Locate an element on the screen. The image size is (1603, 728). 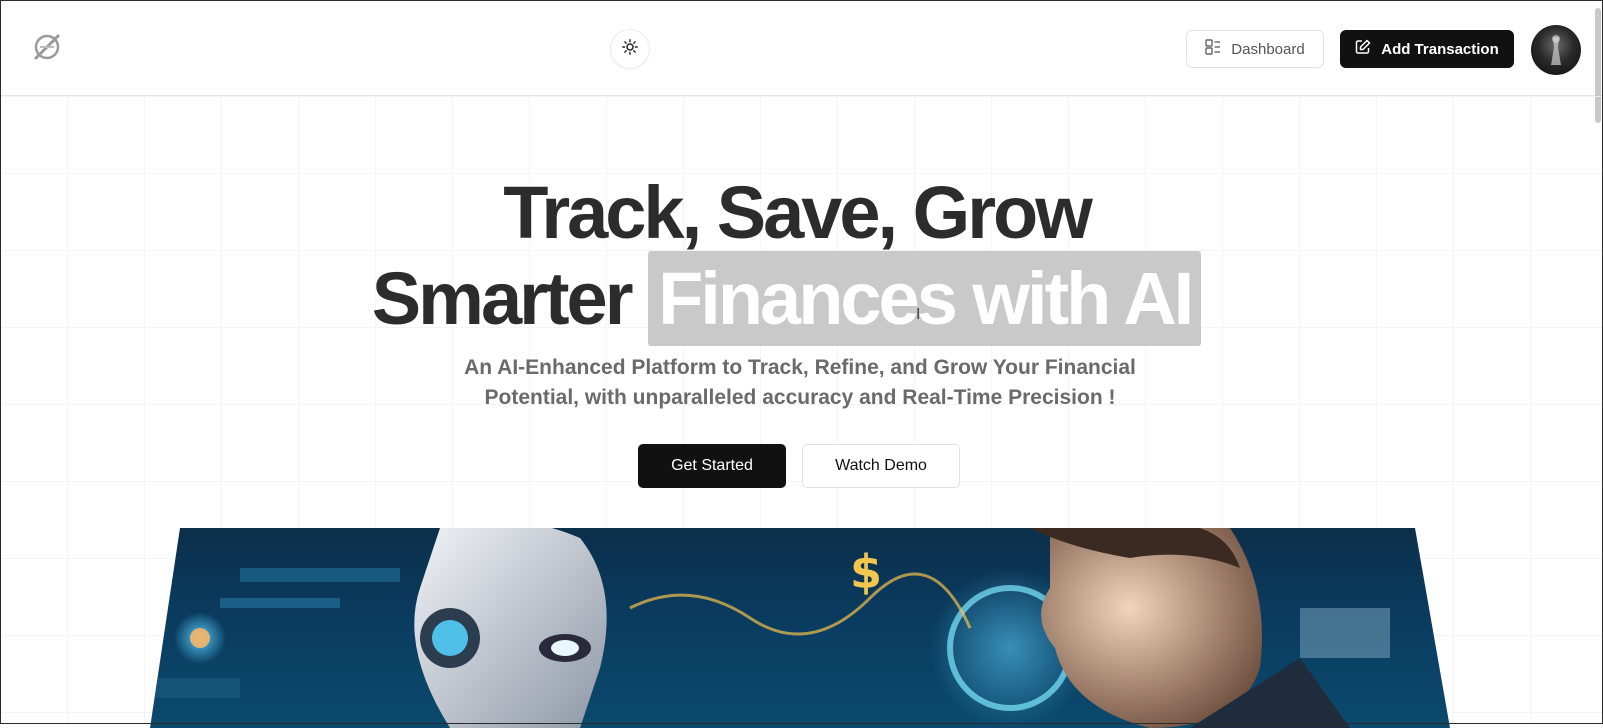
dashboard-icon is located at coordinates (1213, 49).